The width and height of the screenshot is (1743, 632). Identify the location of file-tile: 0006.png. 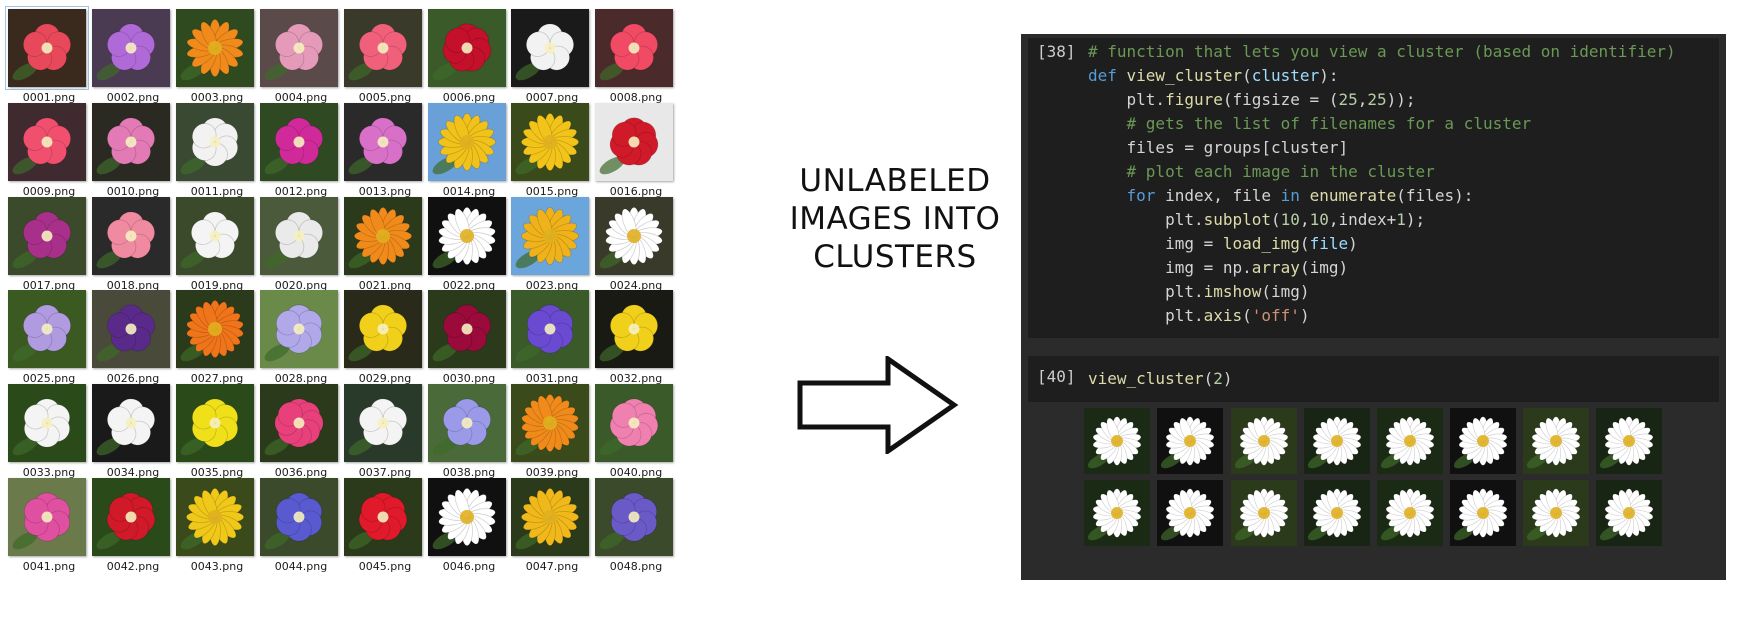
(466, 52).